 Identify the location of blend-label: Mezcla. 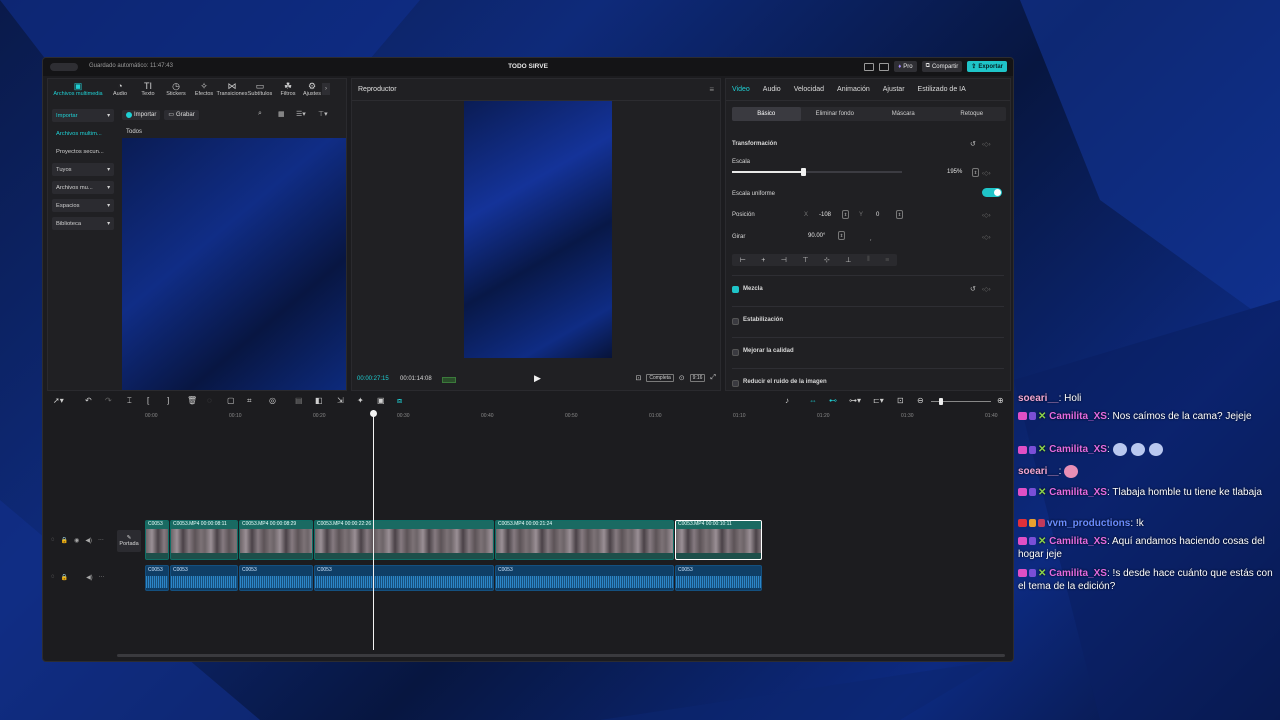
(753, 289).